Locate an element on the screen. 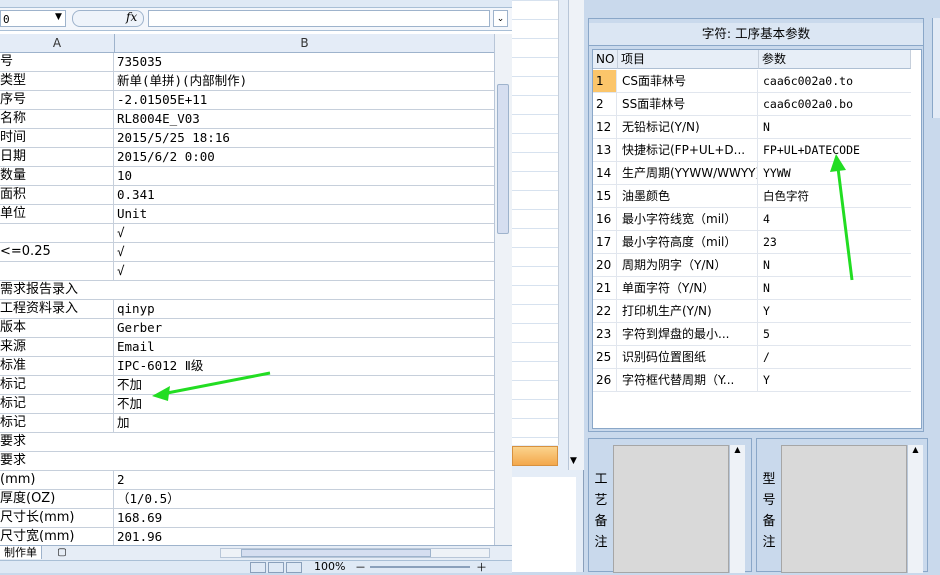 Image resolution: width=940 pixels, height=575 pixels. horizontal-scrollbar is located at coordinates (355, 553).